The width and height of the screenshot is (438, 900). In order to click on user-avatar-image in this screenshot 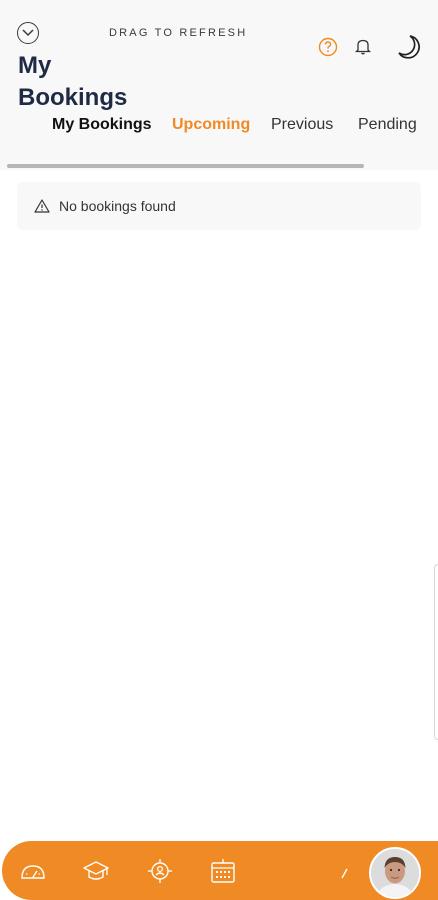, I will do `click(395, 873)`.